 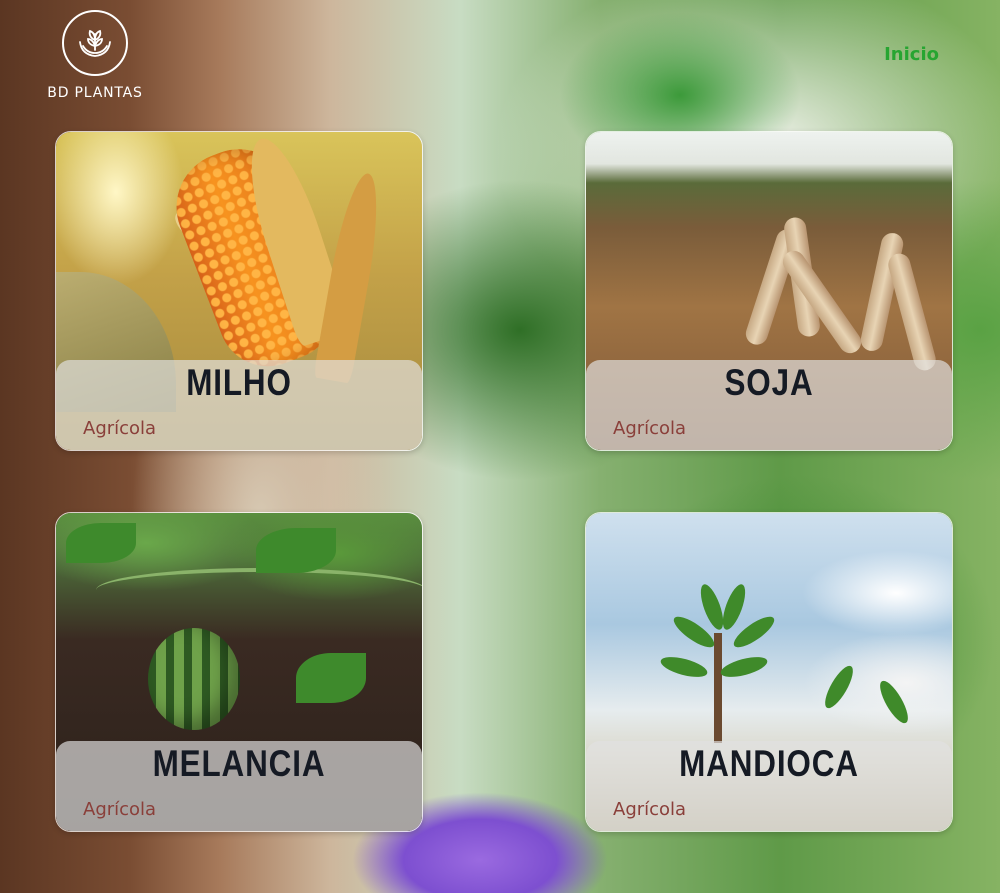 I want to click on card-footer: MELANCIA Agrícola, so click(x=239, y=786).